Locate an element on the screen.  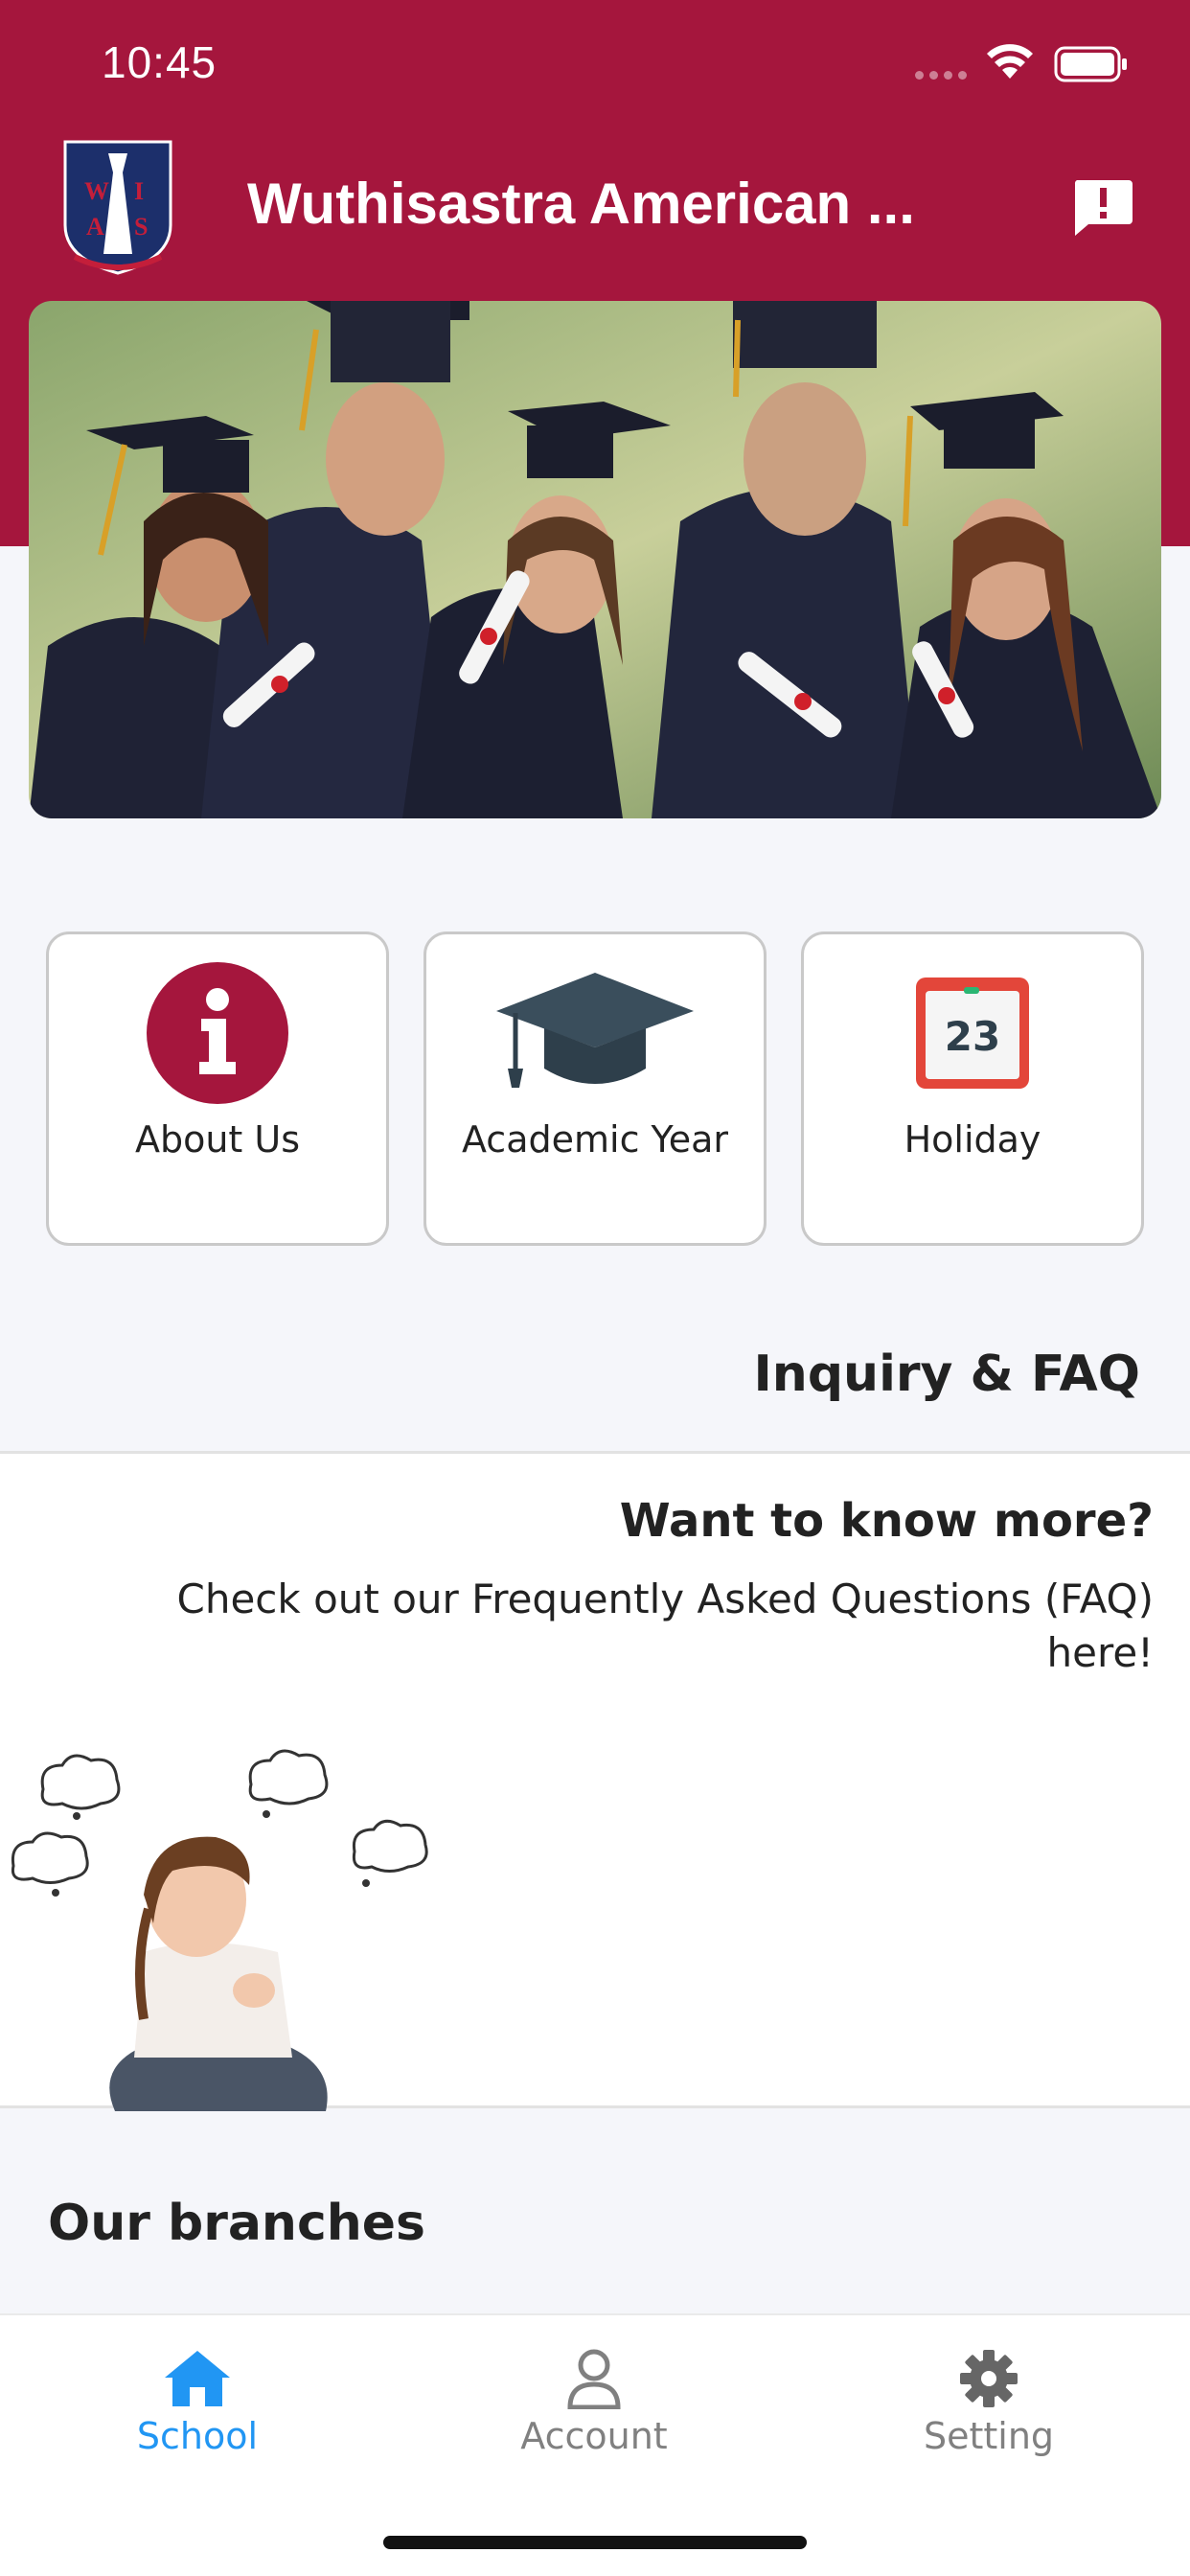
about-us-label: About Us is located at coordinates (218, 1139).